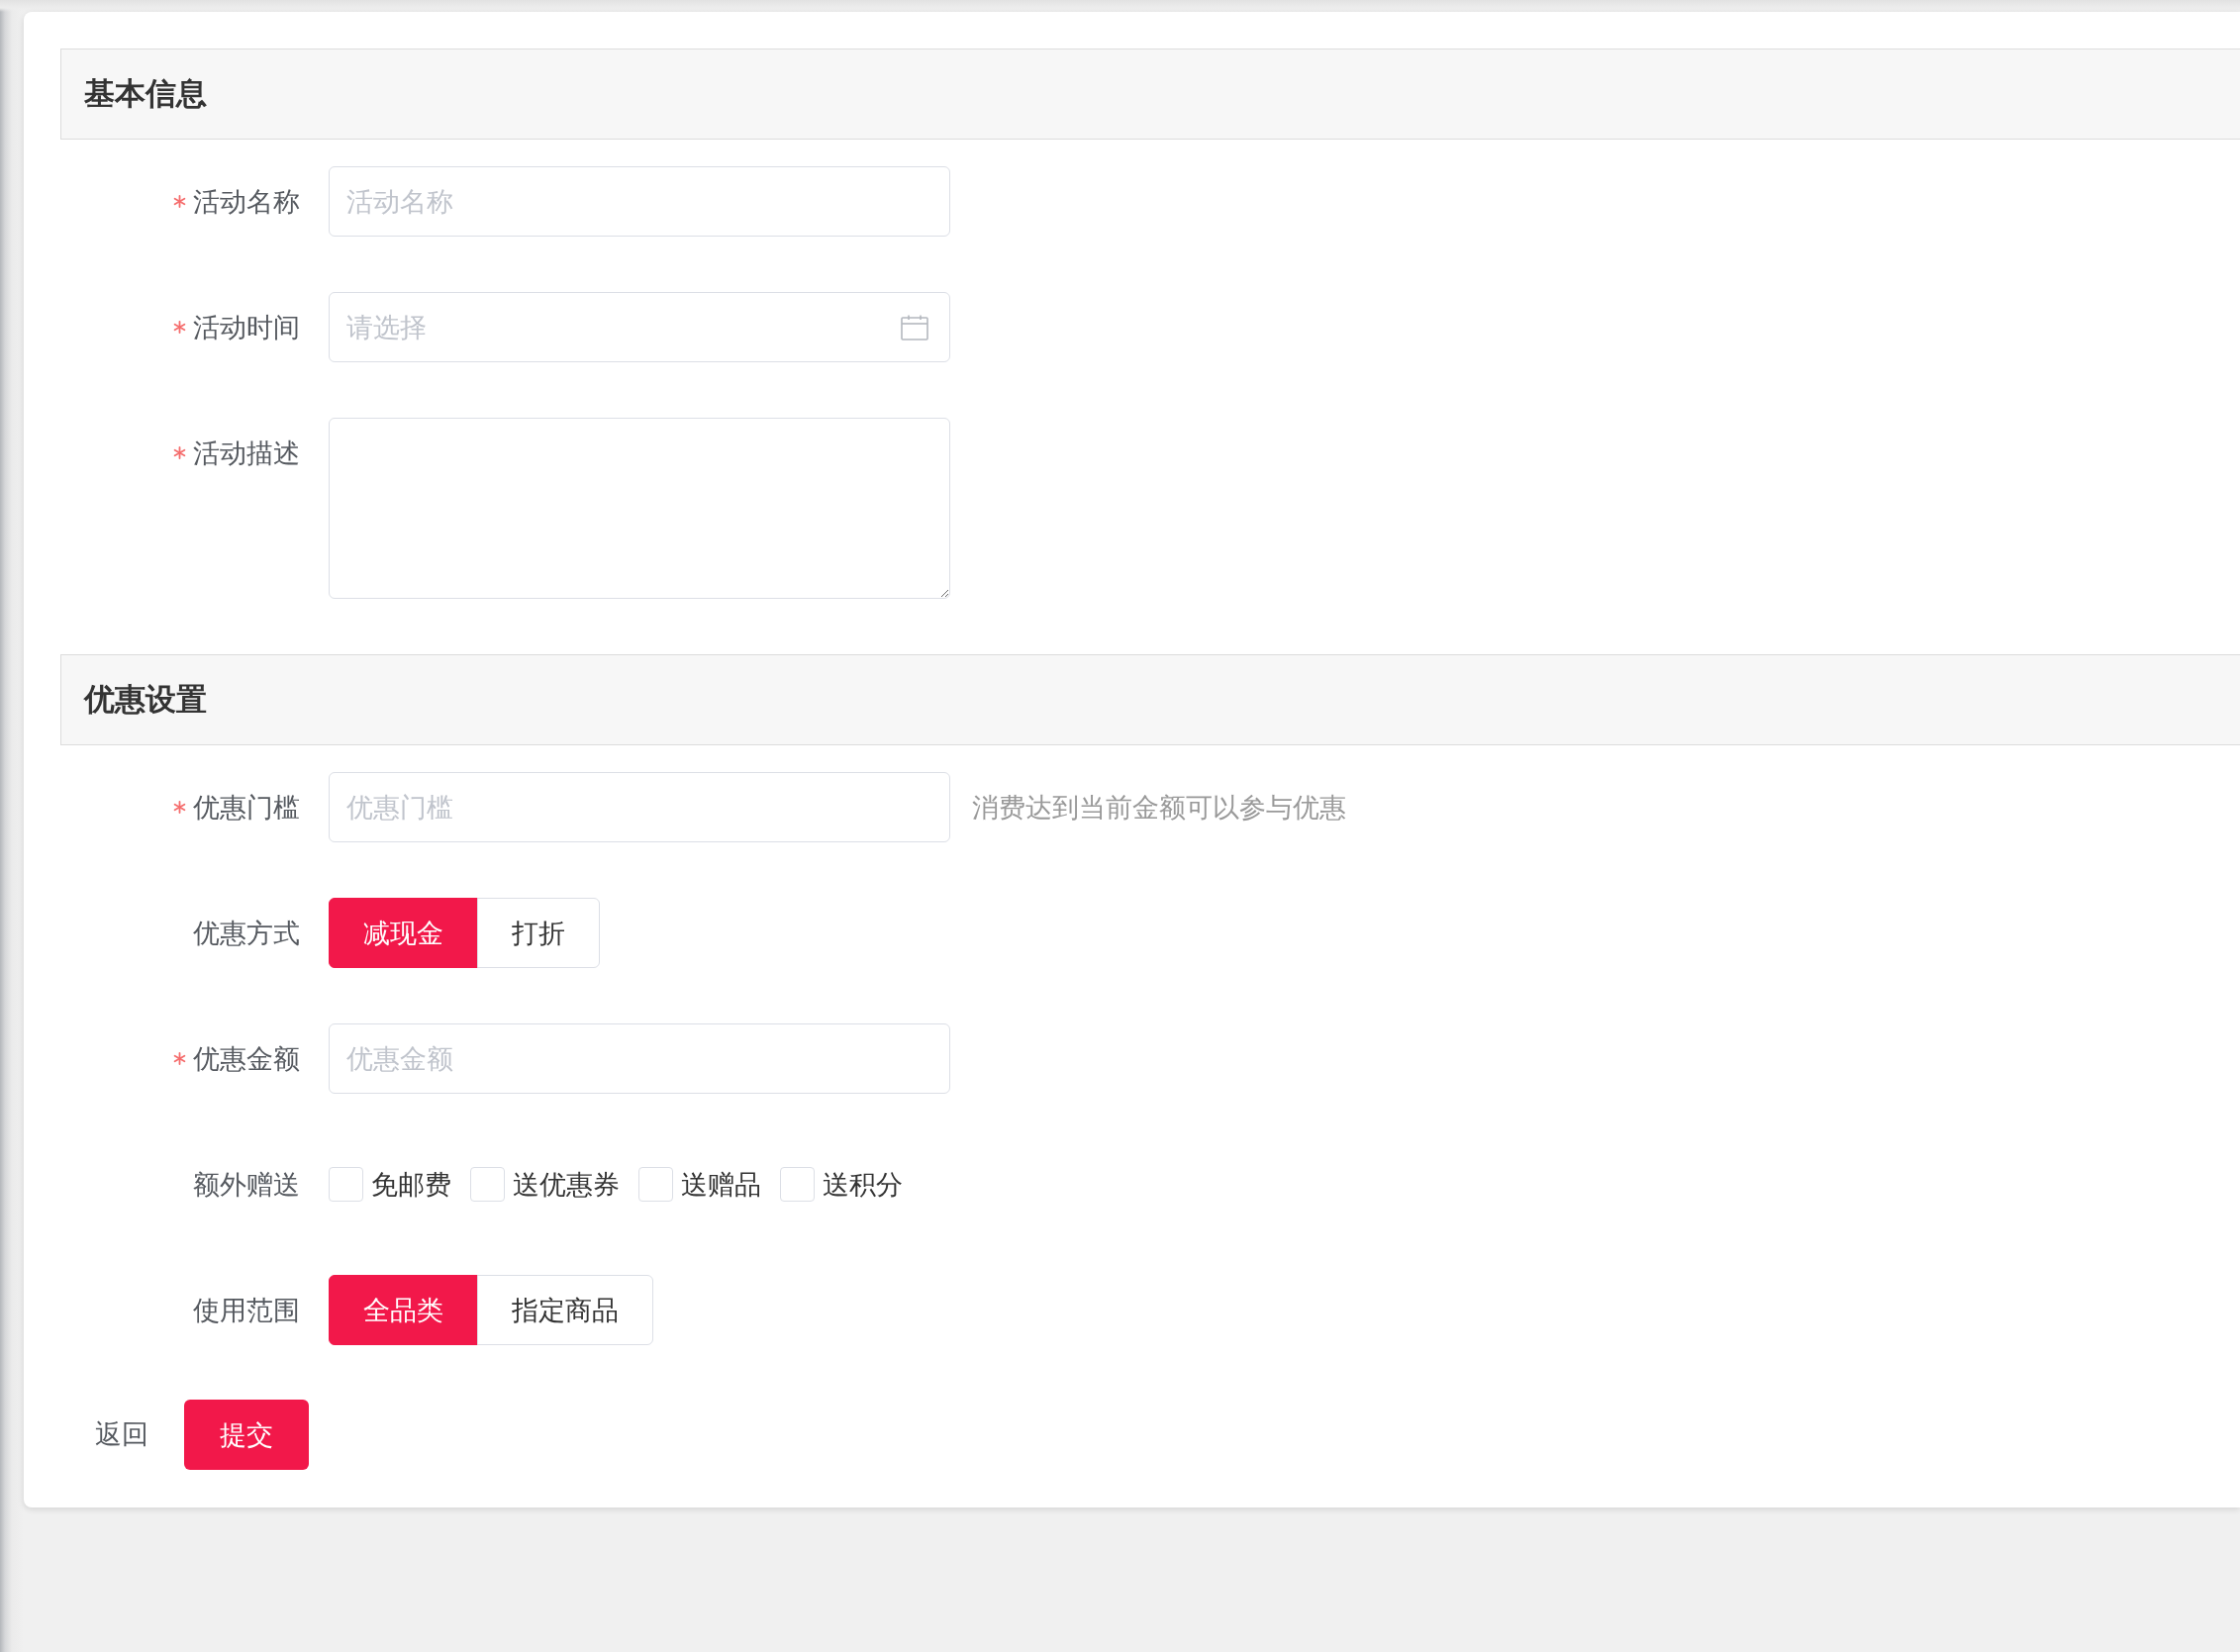 The height and width of the screenshot is (1652, 2240). Describe the element at coordinates (246, 453) in the screenshot. I see `field-label: 活动描述` at that location.